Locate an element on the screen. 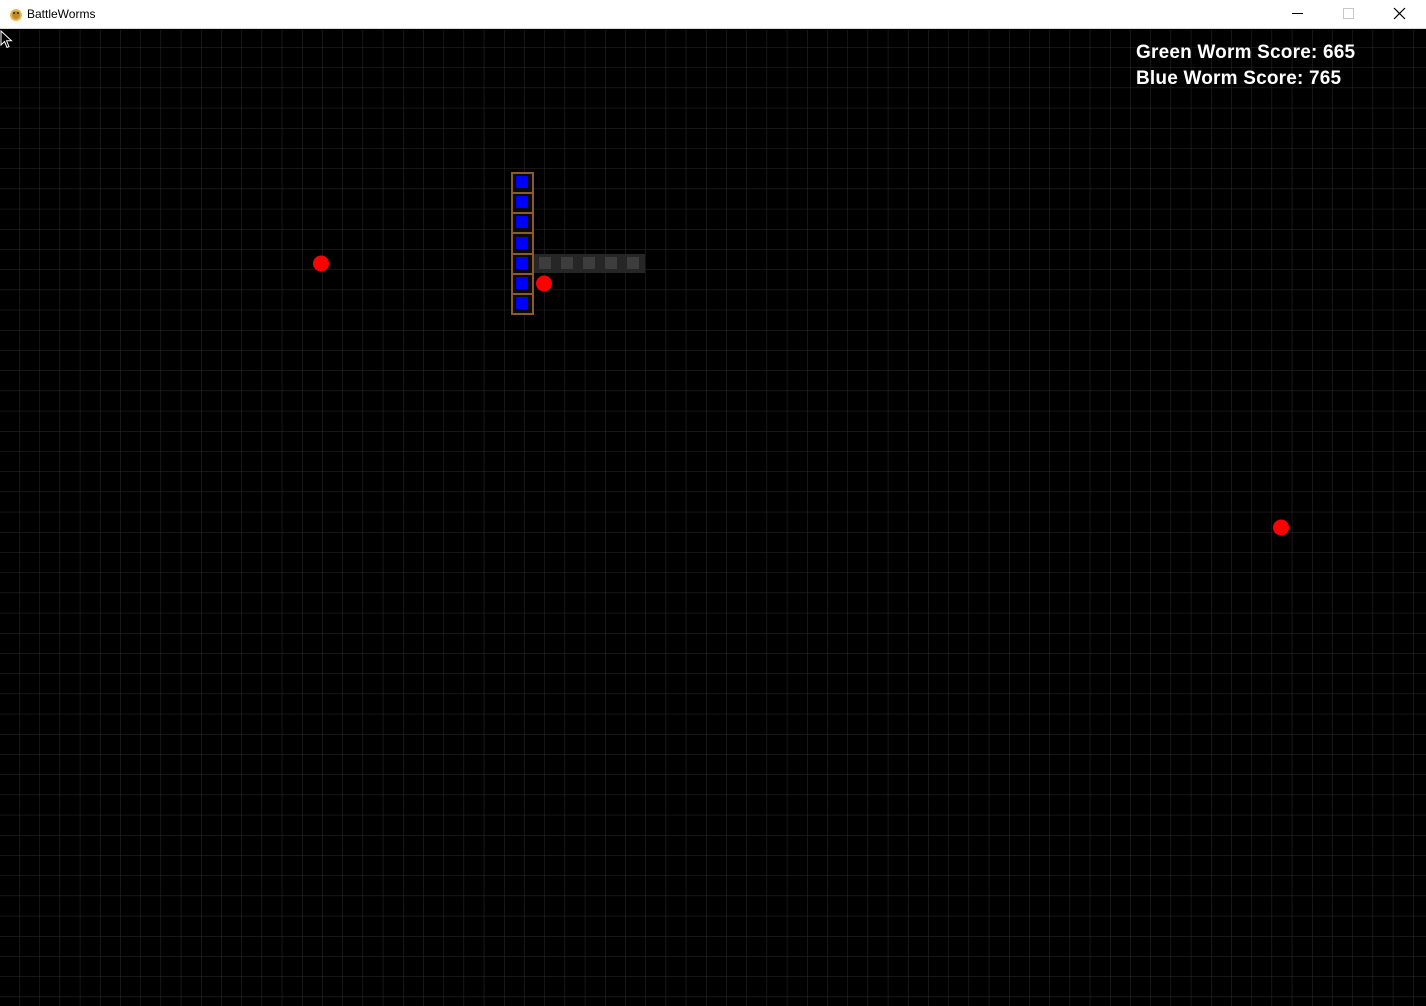 Image resolution: width=1426 pixels, height=1006 pixels. mouse-cursor-icon is located at coordinates (6, 39).